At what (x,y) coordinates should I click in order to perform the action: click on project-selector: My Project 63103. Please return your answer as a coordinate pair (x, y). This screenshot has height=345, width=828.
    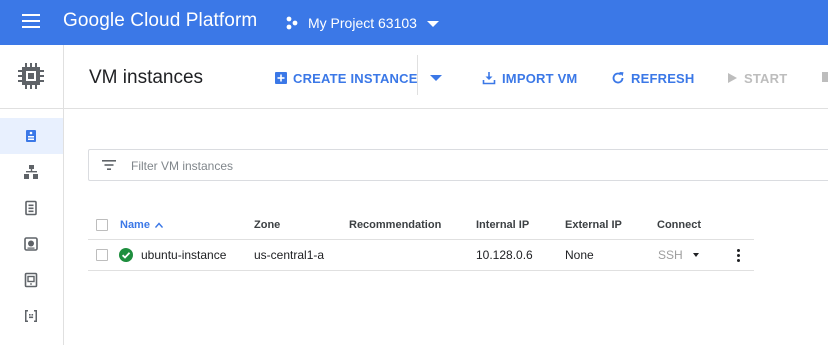
    Looking at the image, I should click on (361, 23).